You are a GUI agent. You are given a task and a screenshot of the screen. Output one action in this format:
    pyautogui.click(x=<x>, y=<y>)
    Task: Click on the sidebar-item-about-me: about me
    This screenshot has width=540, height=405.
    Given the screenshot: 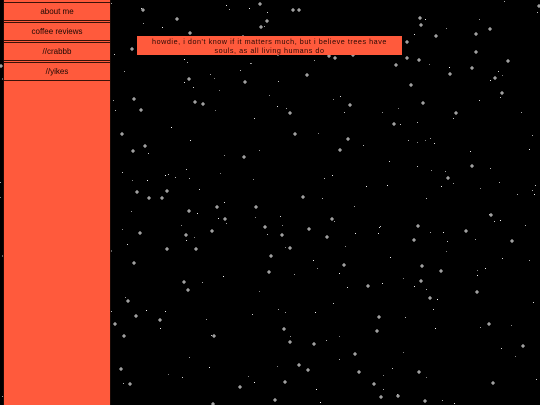 What is the action you would take?
    pyautogui.click(x=57, y=11)
    